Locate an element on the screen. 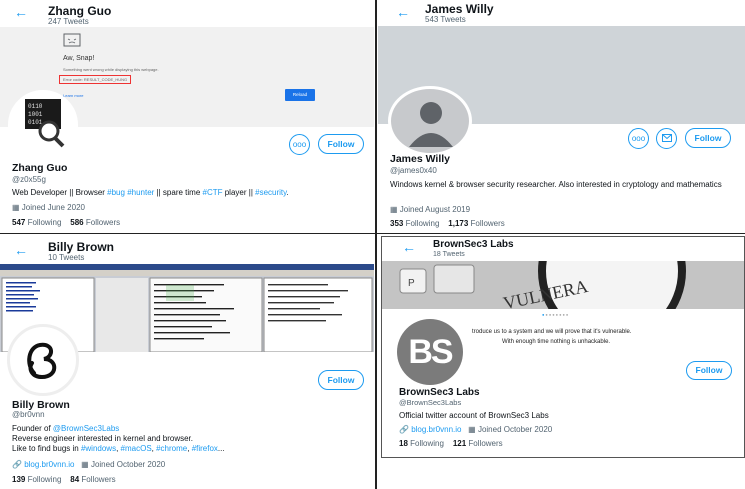 Image resolution: width=745 pixels, height=489 pixels. profile-header: ← Zhang Guo 247 Tweets is located at coordinates (187, 13).